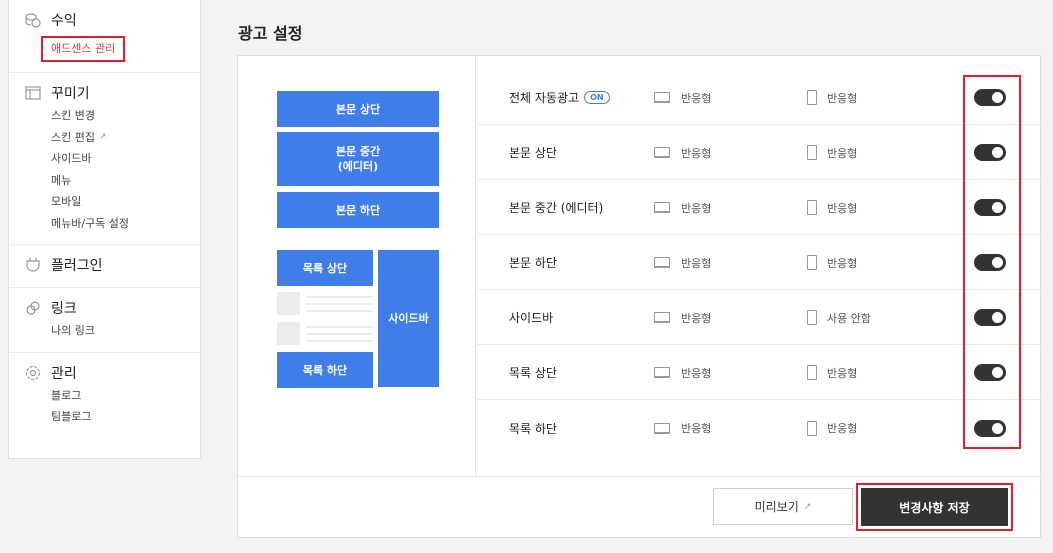  What do you see at coordinates (408, 318) in the screenshot?
I see `preview-block-sidebar: 사이드바` at bounding box center [408, 318].